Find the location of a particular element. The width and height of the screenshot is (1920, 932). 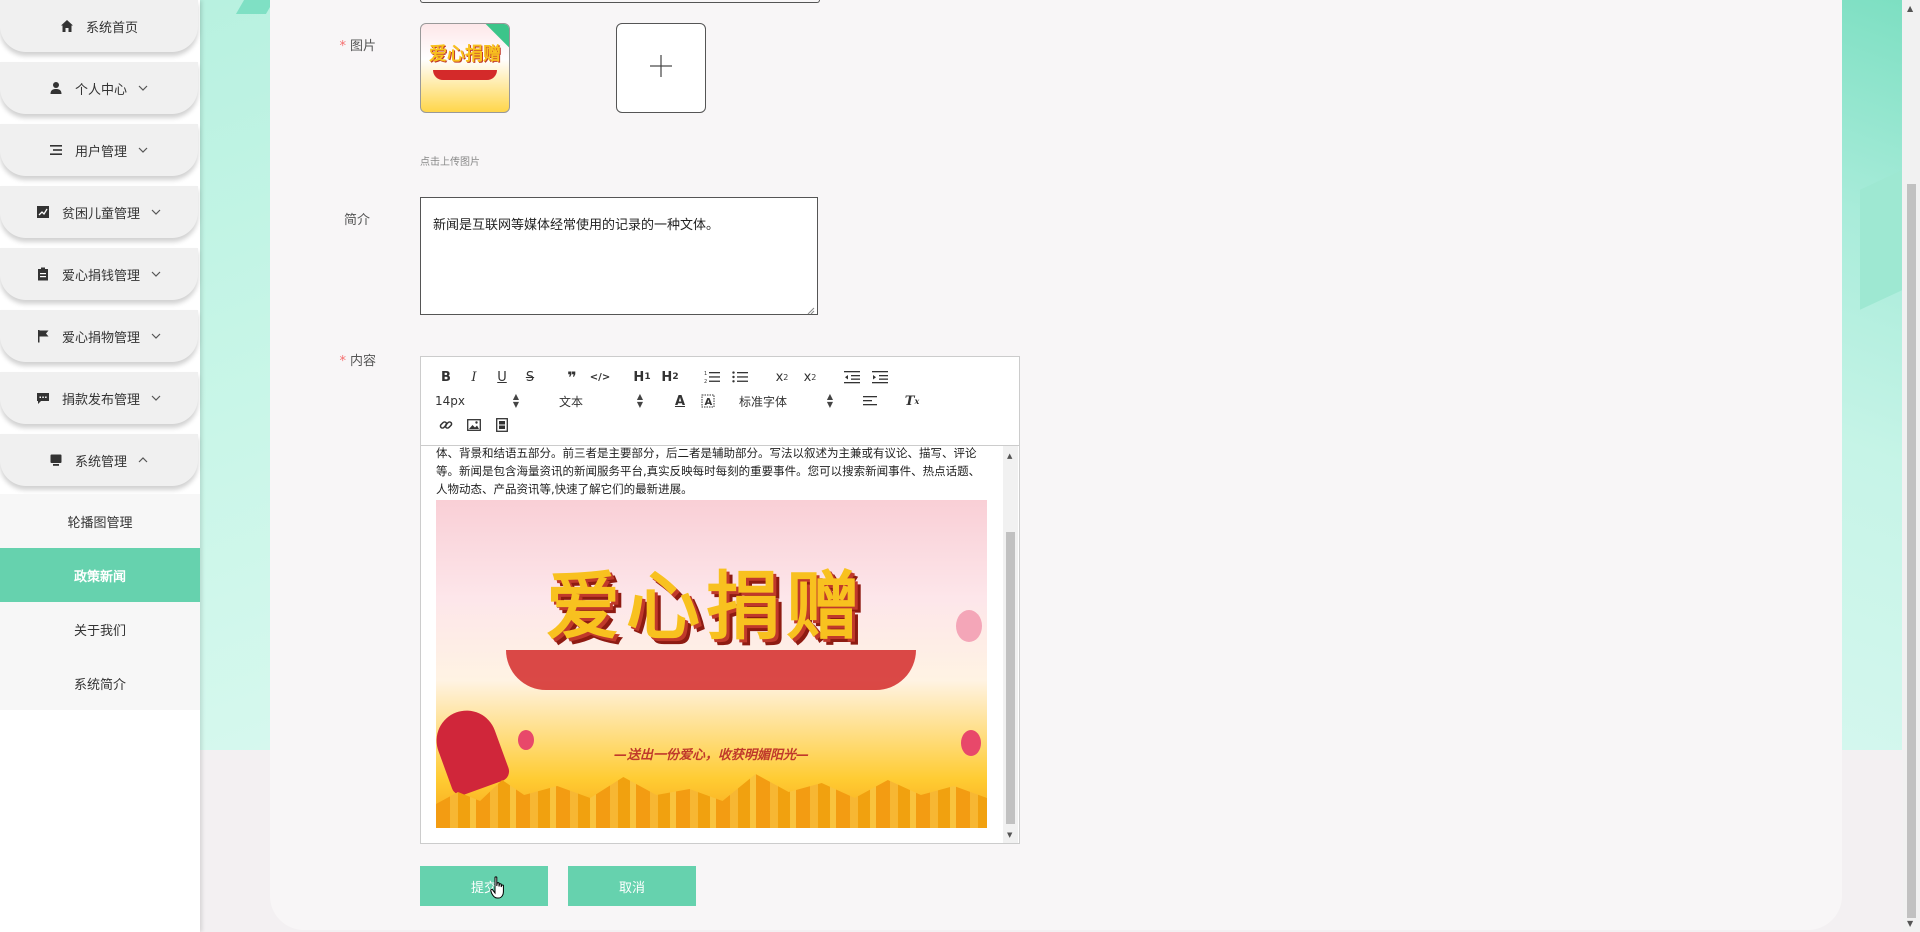

uploaded-image-thumbnail: 爱心捐赠 is located at coordinates (465, 68).